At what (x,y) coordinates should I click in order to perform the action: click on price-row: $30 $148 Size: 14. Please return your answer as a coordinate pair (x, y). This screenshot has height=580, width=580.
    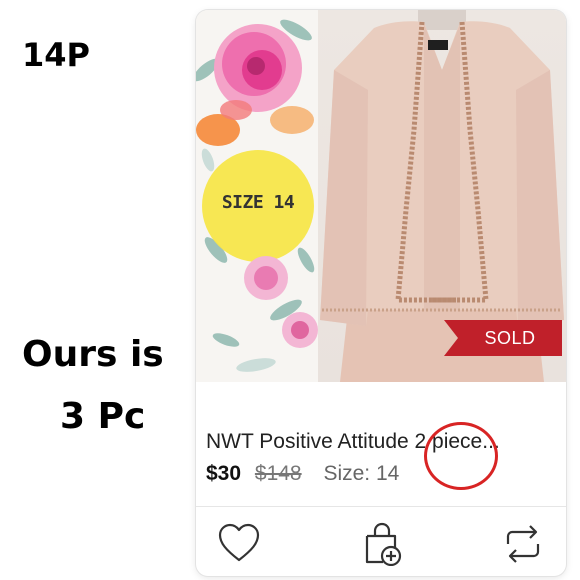
    Looking at the image, I should click on (302, 474).